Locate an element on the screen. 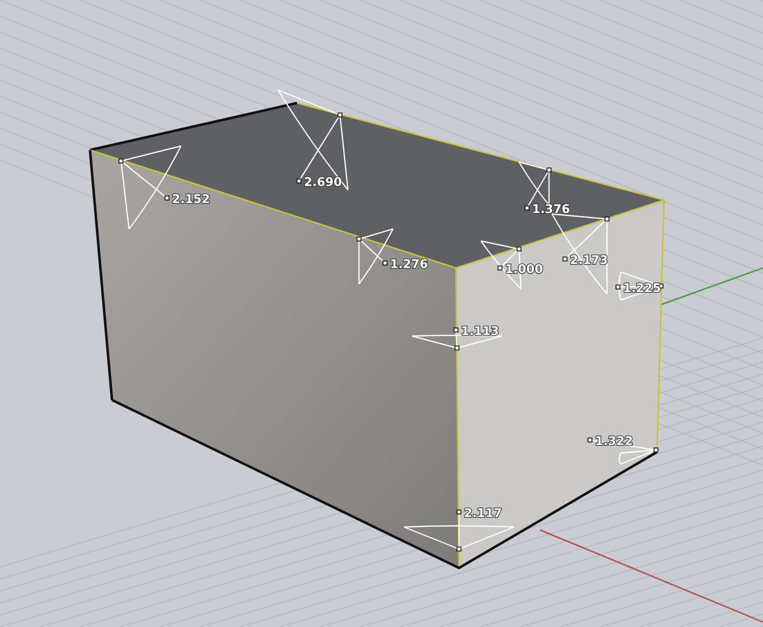 The width and height of the screenshot is (763, 627). curvature-value-label: 1.376 is located at coordinates (551, 209).